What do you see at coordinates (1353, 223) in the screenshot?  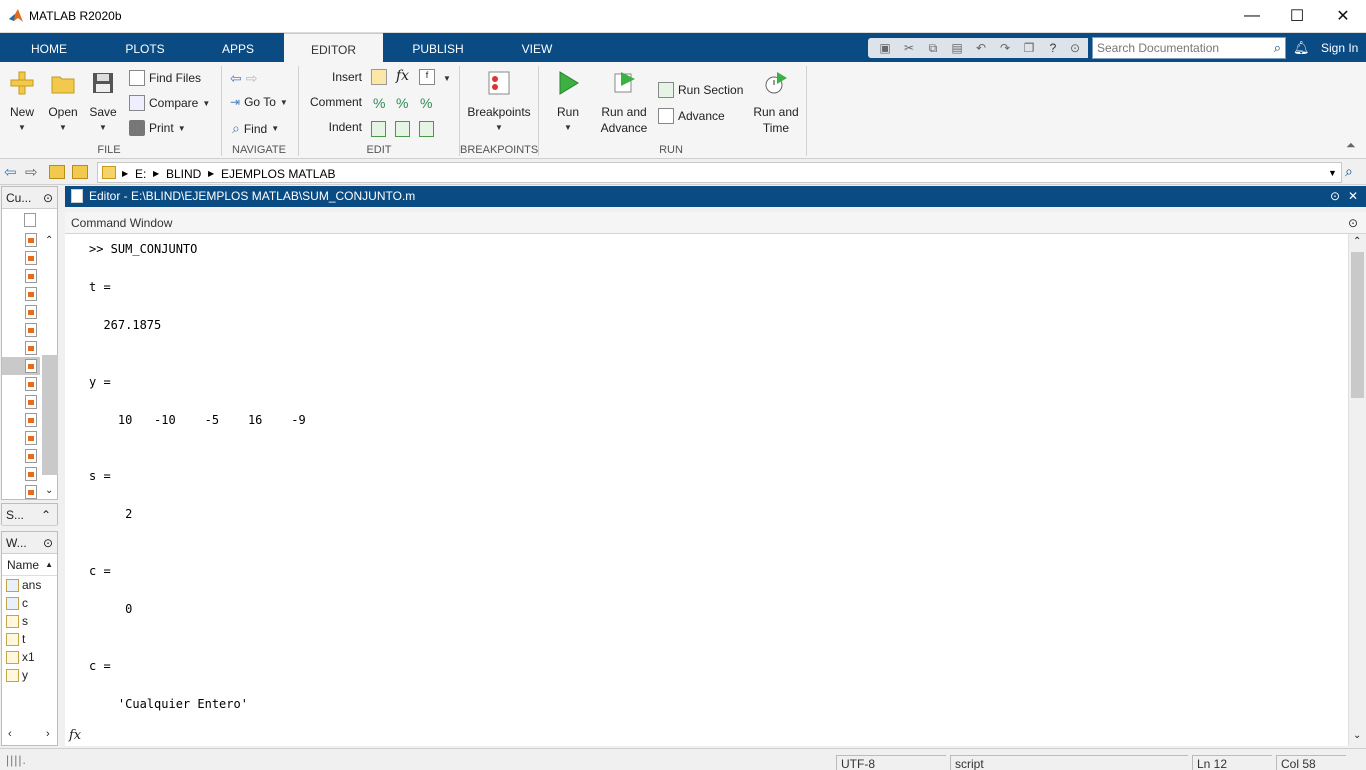 I see `command-window-menu-icon: ⊙` at bounding box center [1353, 223].